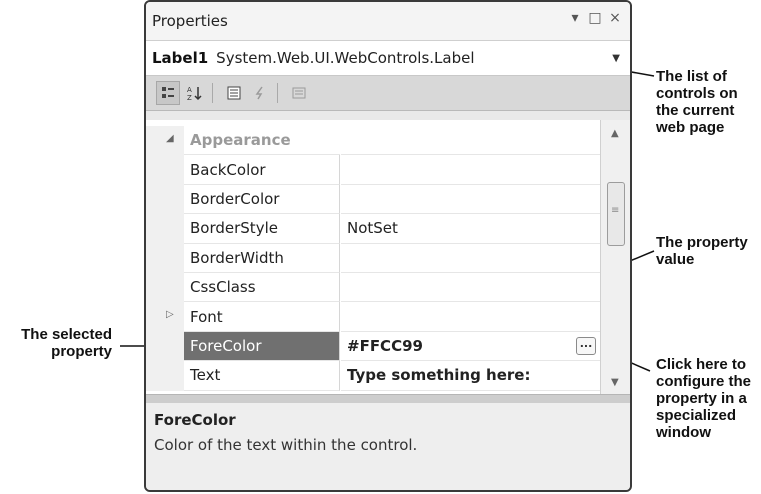 This screenshot has height=494, width=761. What do you see at coordinates (615, 257) in the screenshot?
I see `vertical-scrollbar: ▲ ≡ ▼` at bounding box center [615, 257].